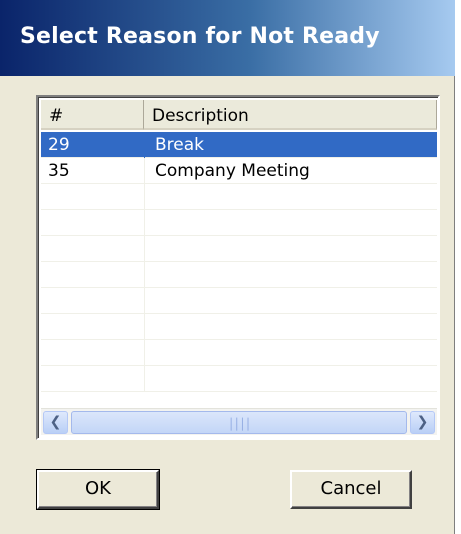 This screenshot has width=461, height=534. What do you see at coordinates (98, 489) in the screenshot?
I see `ok-button: OK` at bounding box center [98, 489].